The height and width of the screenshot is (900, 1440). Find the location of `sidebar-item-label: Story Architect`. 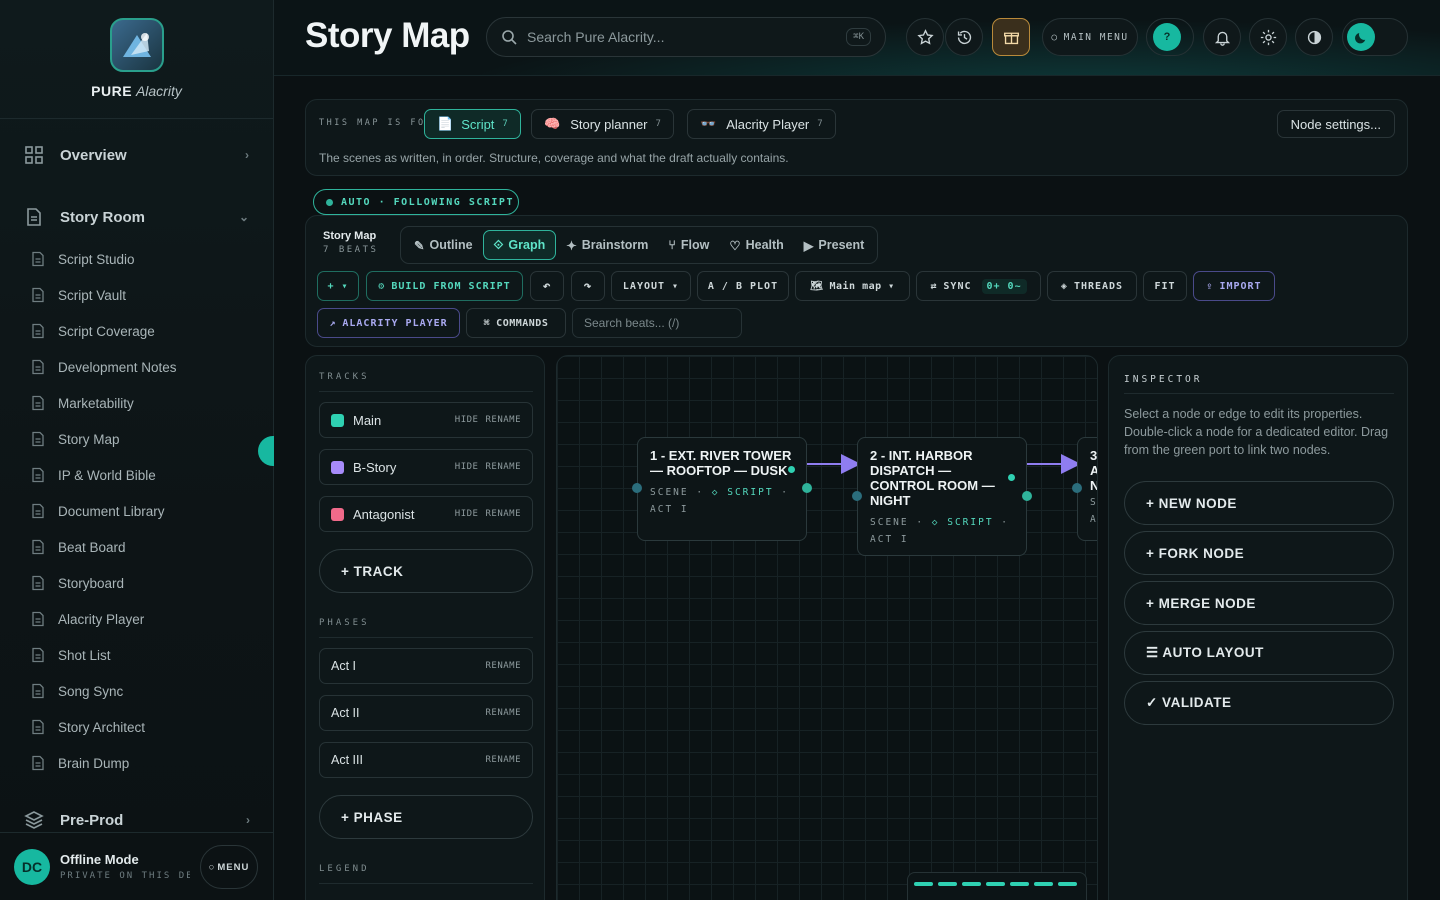

sidebar-item-label: Story Architect is located at coordinates (102, 727).